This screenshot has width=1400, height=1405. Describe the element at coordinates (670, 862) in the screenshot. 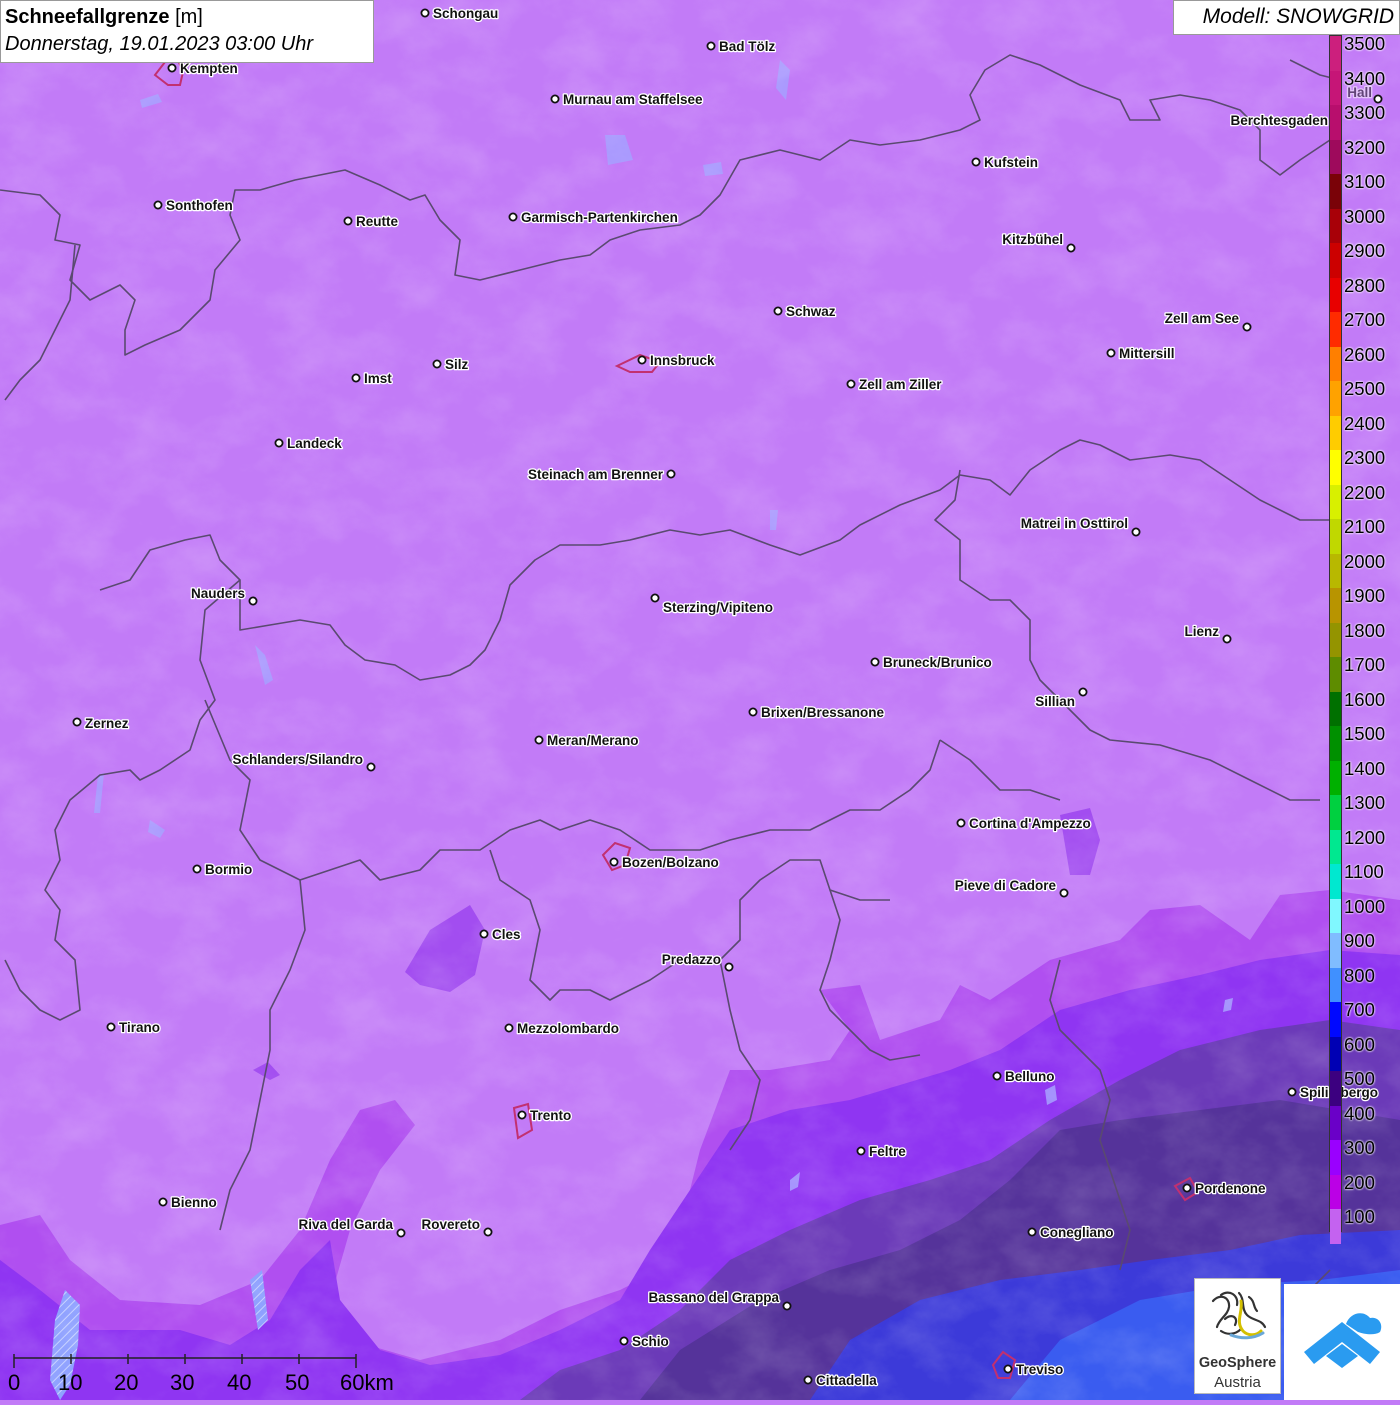

I see `city-label: Bozen/Bolzano` at that location.